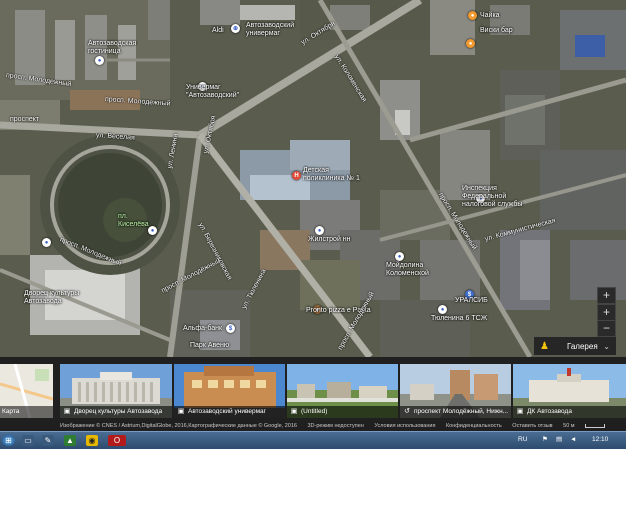  What do you see at coordinates (116, 391) in the screenshot?
I see `photo-thumbnail: ▣ Дворец культуры Автозавода` at bounding box center [116, 391].